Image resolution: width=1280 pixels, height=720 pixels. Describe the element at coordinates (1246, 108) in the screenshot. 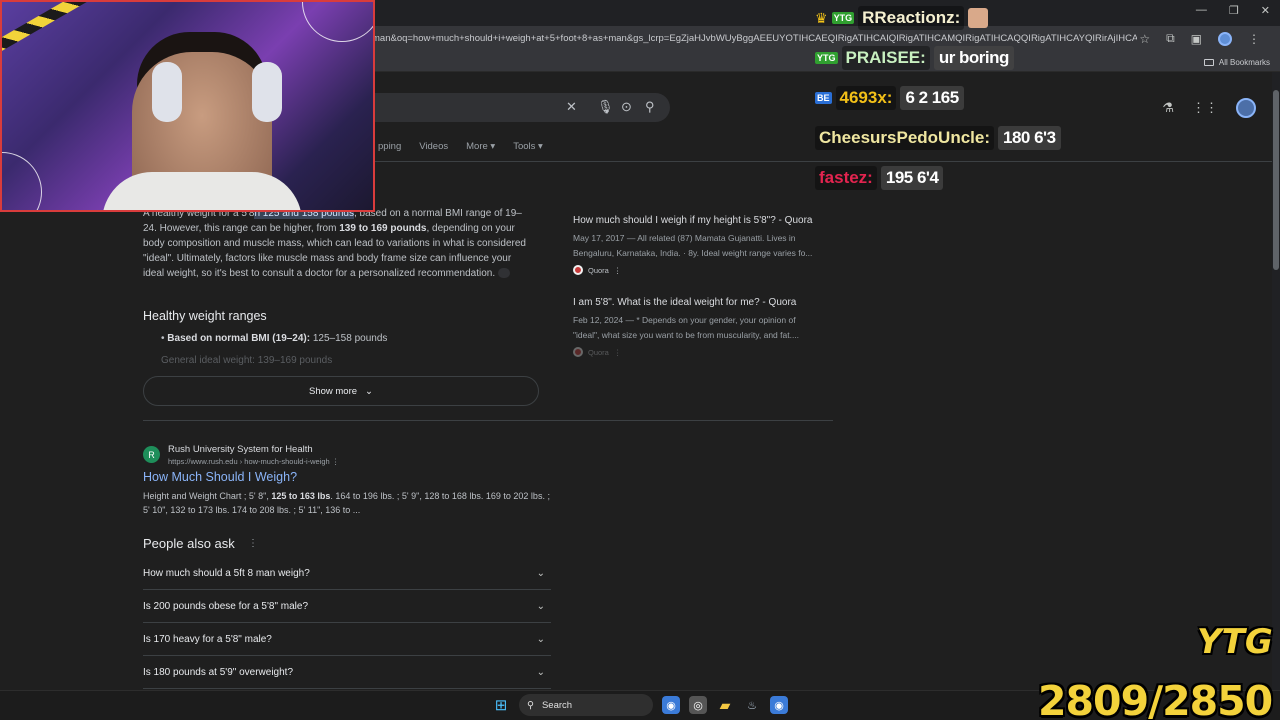

I see `google-account-avatar` at that location.